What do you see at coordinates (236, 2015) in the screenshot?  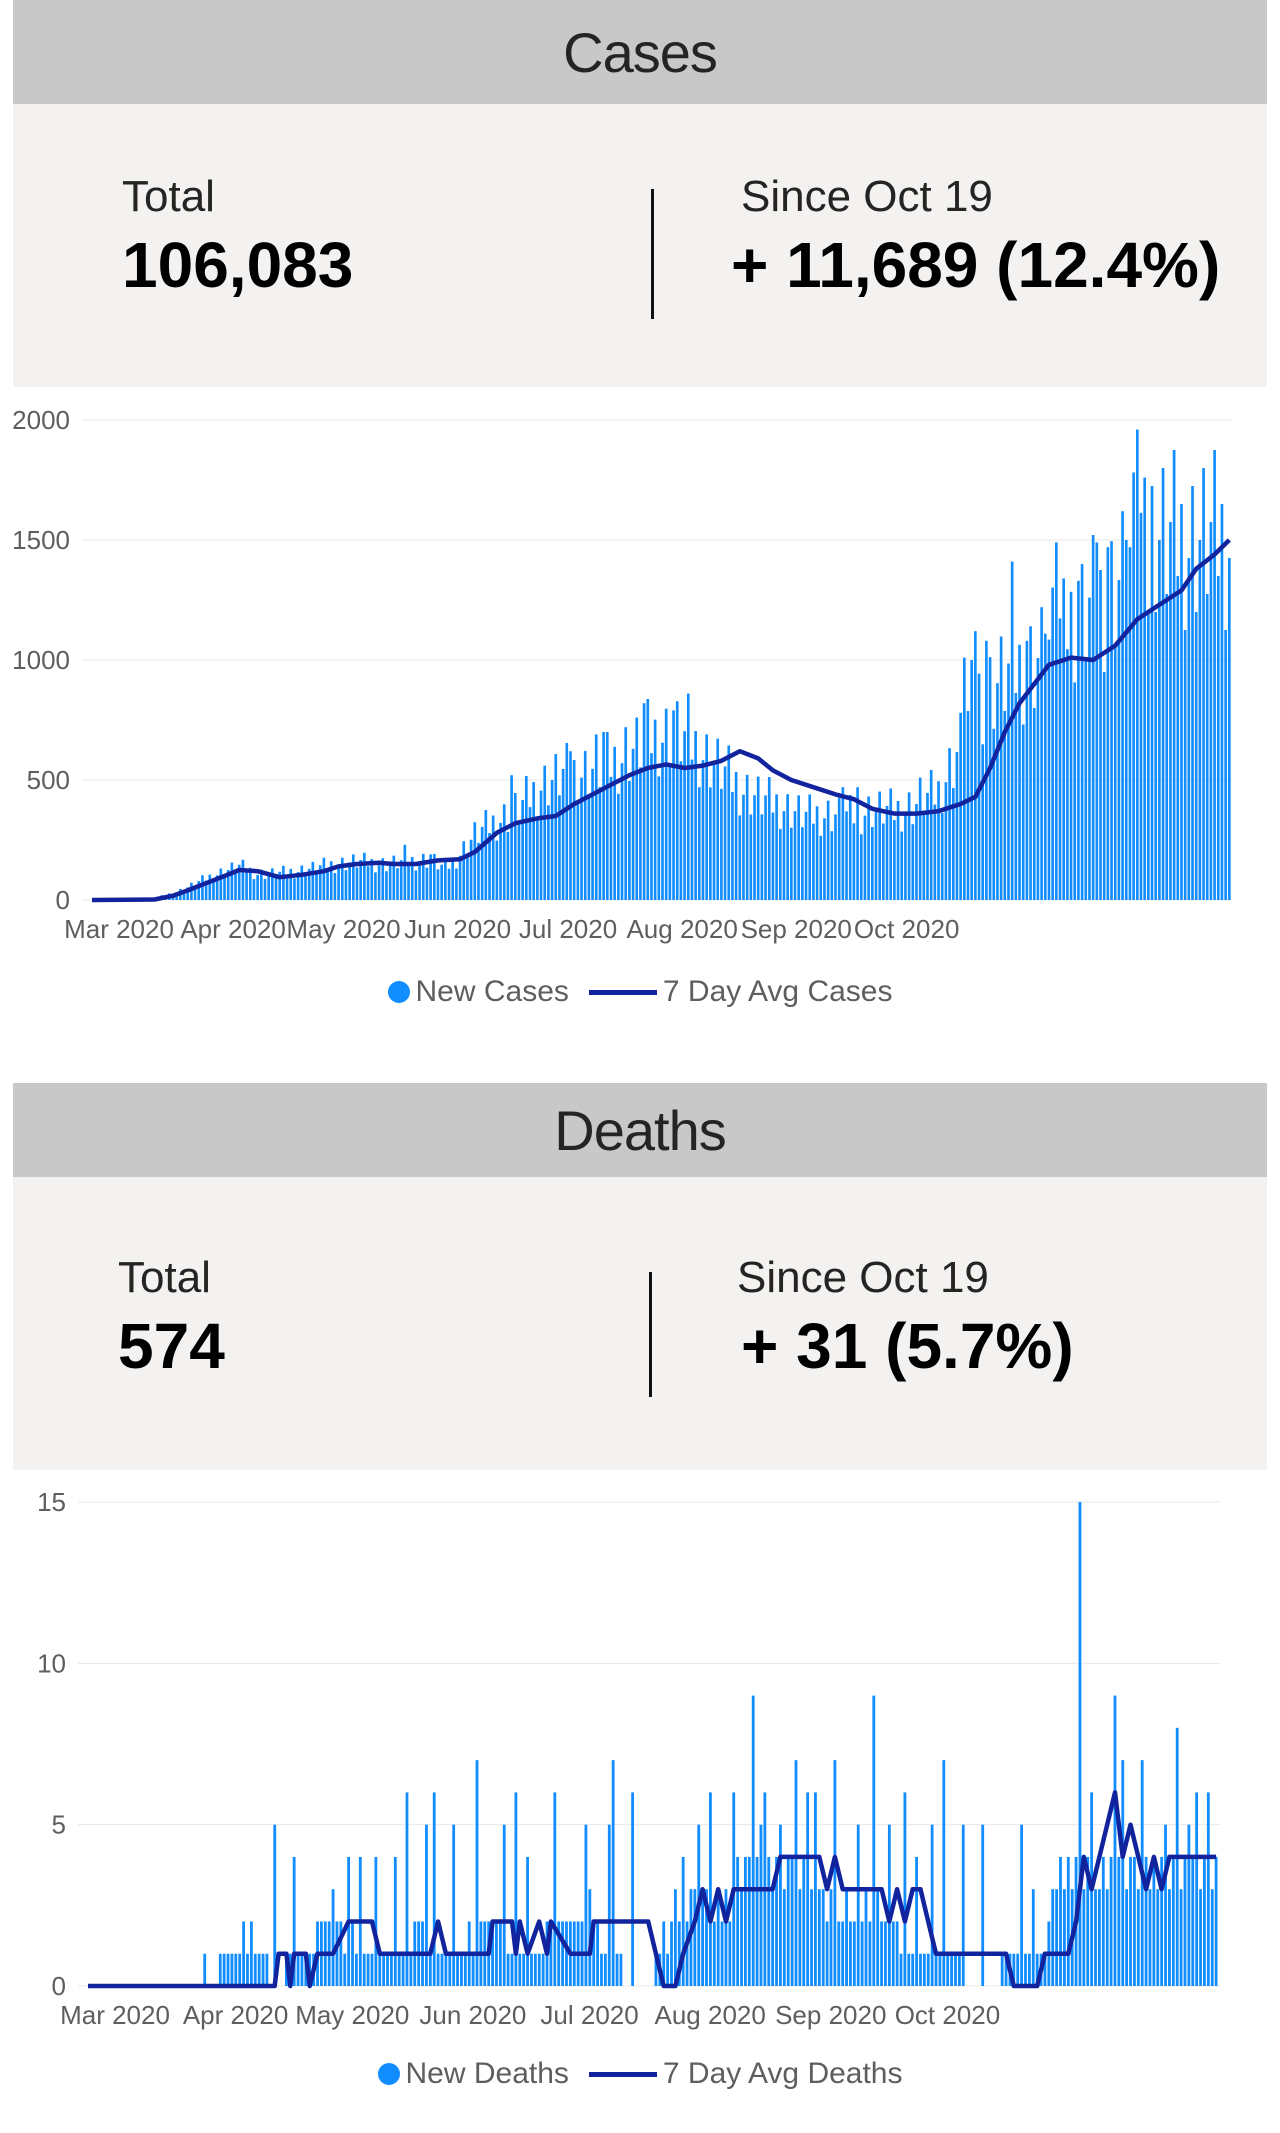 I see `x-tick-label: Apr 2020` at bounding box center [236, 2015].